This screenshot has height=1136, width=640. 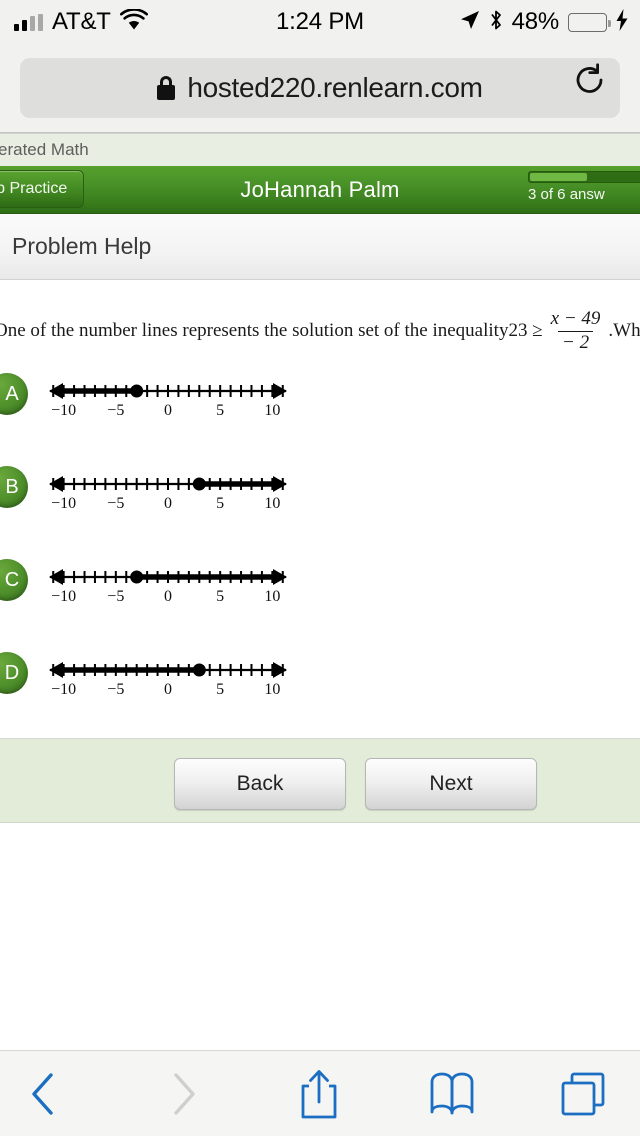 I want to click on page-title-strip: erated Math, so click(x=320, y=149).